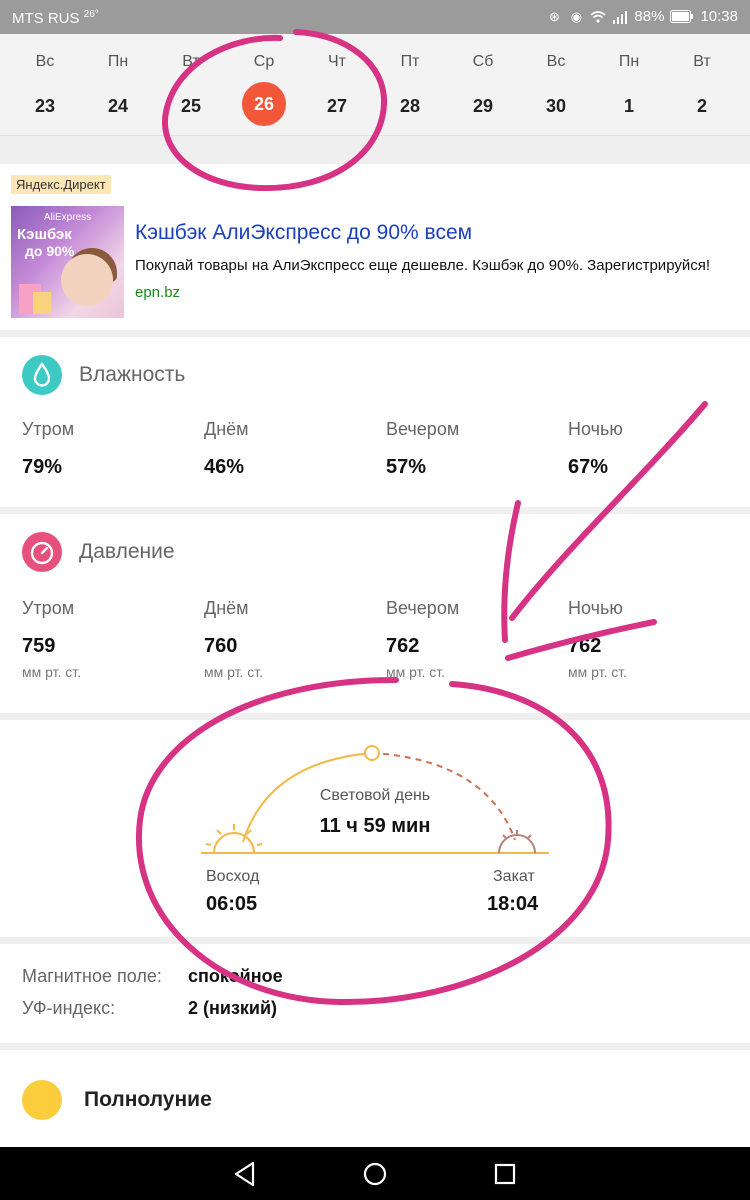 The width and height of the screenshot is (750, 1200). What do you see at coordinates (55, 18) in the screenshot?
I see `carrier-name: MTS RUS 26°` at bounding box center [55, 18].